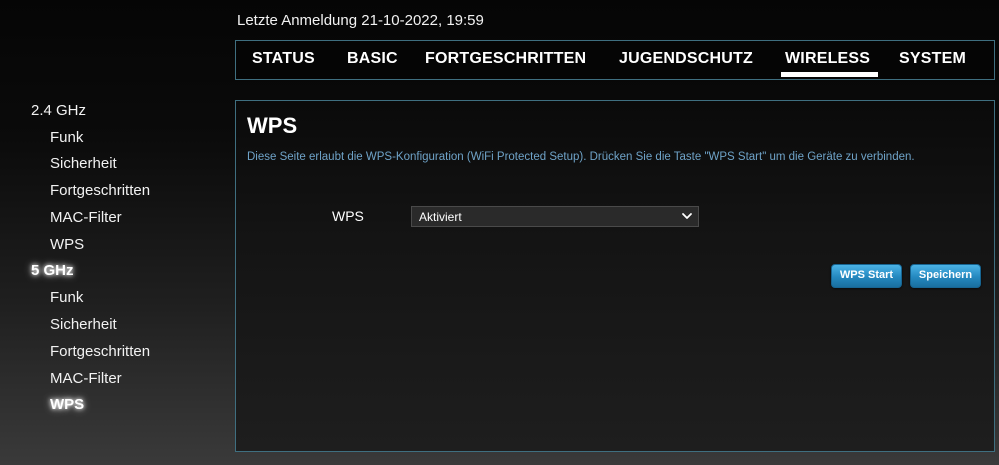  Describe the element at coordinates (83, 163) in the screenshot. I see `sidebar-item-24-sicherheit: Sicherheit` at that location.